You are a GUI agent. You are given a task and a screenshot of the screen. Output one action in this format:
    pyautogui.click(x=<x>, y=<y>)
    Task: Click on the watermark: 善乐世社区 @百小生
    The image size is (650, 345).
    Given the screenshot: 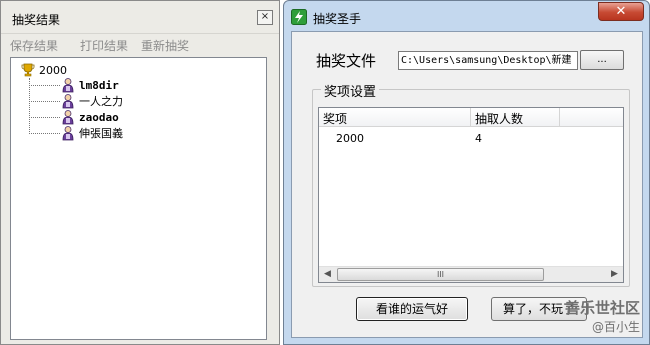 What is the action you would take?
    pyautogui.click(x=602, y=316)
    